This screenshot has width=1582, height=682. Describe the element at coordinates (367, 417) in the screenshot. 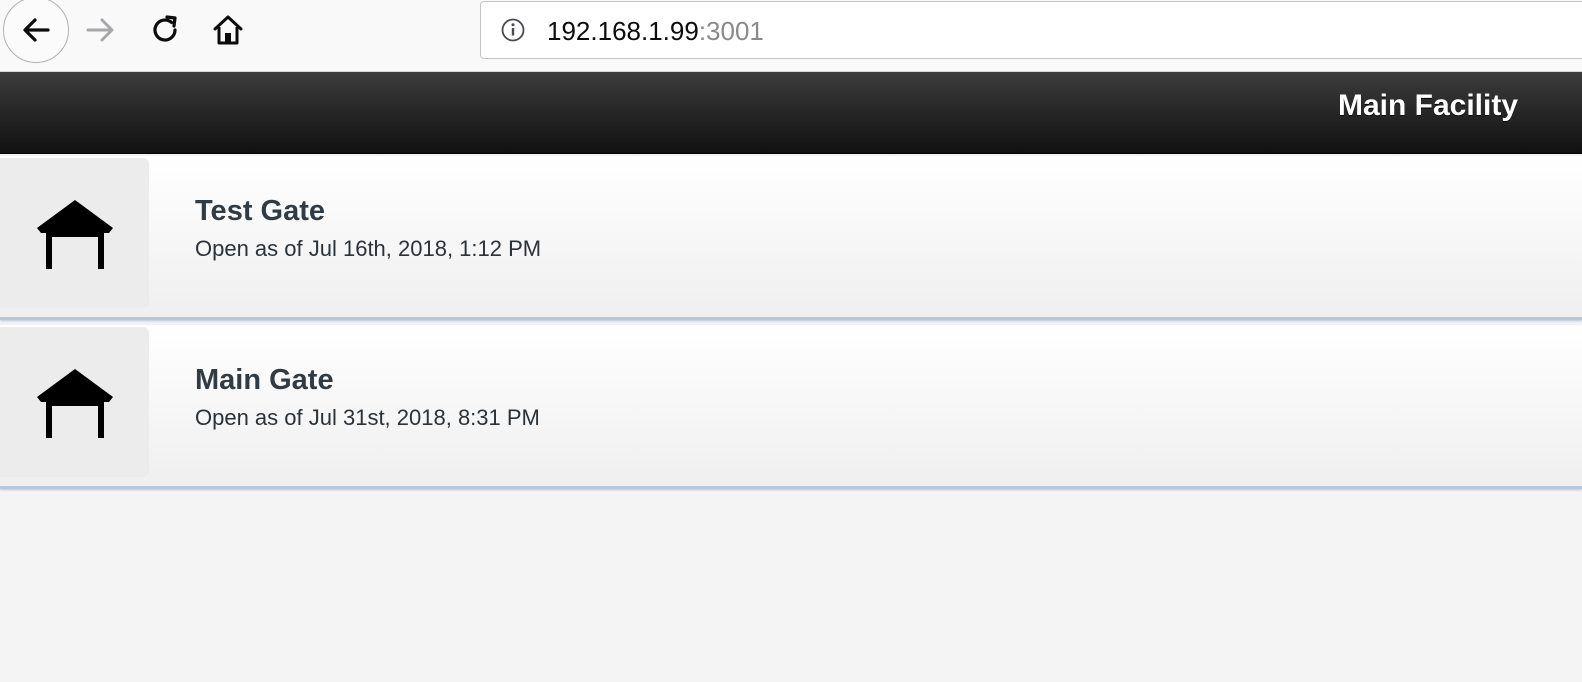

I see `gate-status: Open as of Jul 31st, 2018, 8:31 PM` at that location.